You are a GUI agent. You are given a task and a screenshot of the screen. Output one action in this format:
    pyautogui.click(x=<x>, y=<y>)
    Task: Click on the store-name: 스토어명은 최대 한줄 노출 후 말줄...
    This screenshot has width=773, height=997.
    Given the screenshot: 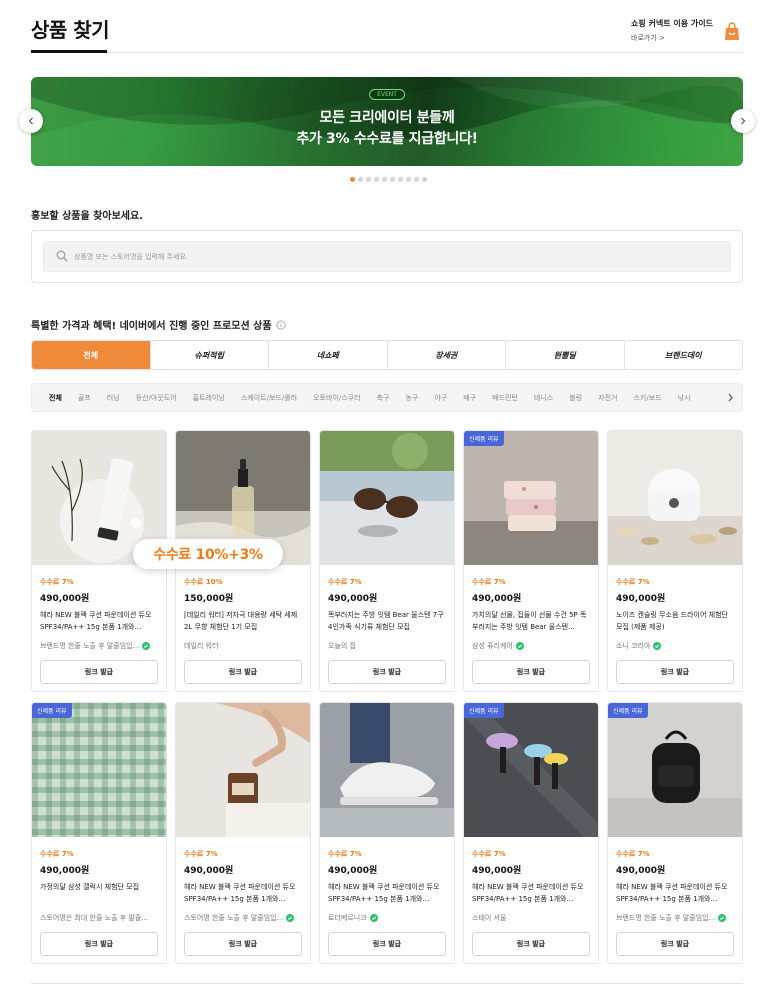 What is the action you would take?
    pyautogui.click(x=100, y=918)
    